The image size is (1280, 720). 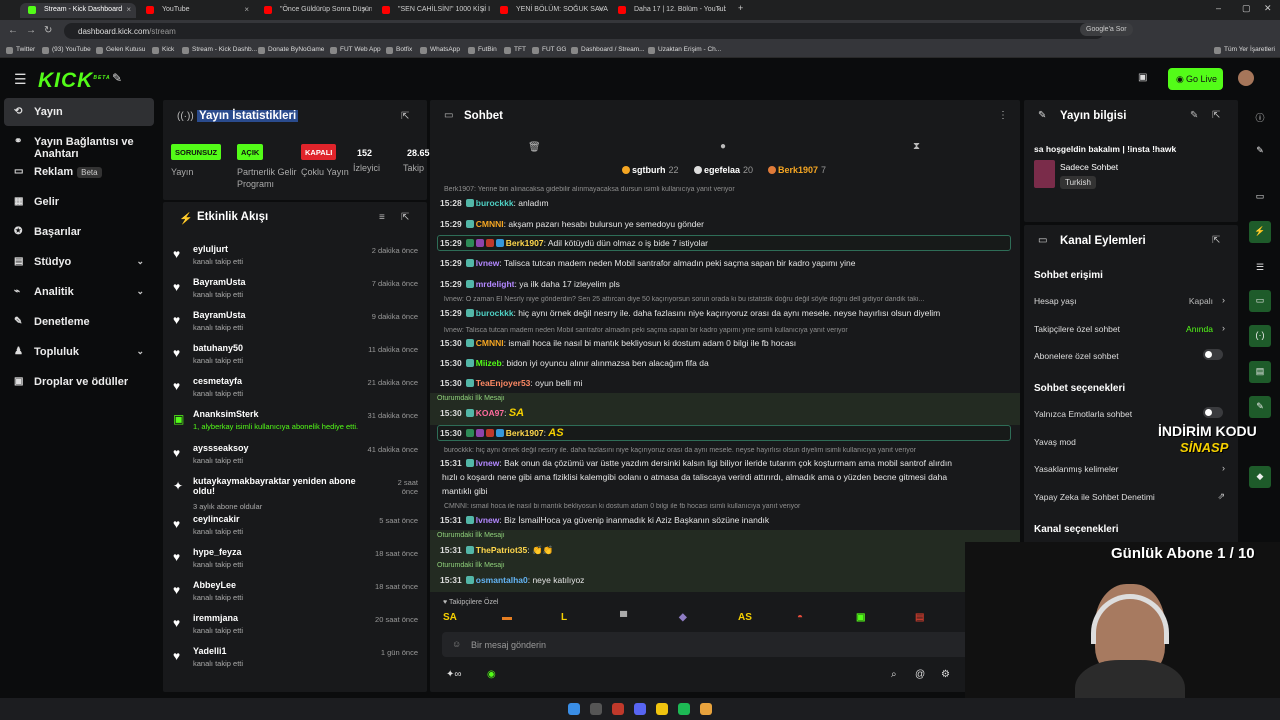 What do you see at coordinates (273, 348) in the screenshot?
I see `feed-username: batuhany50` at bounding box center [273, 348].